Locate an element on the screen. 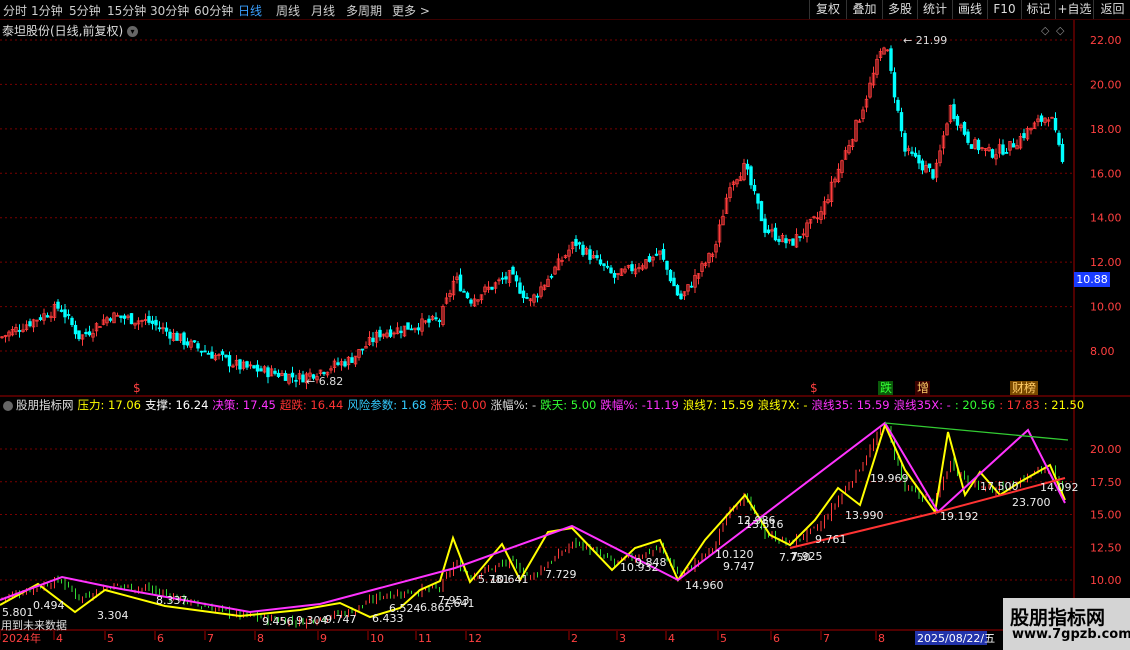 The width and height of the screenshot is (1130, 650). indicator-item-0: 压力: 17.06 is located at coordinates (109, 405).